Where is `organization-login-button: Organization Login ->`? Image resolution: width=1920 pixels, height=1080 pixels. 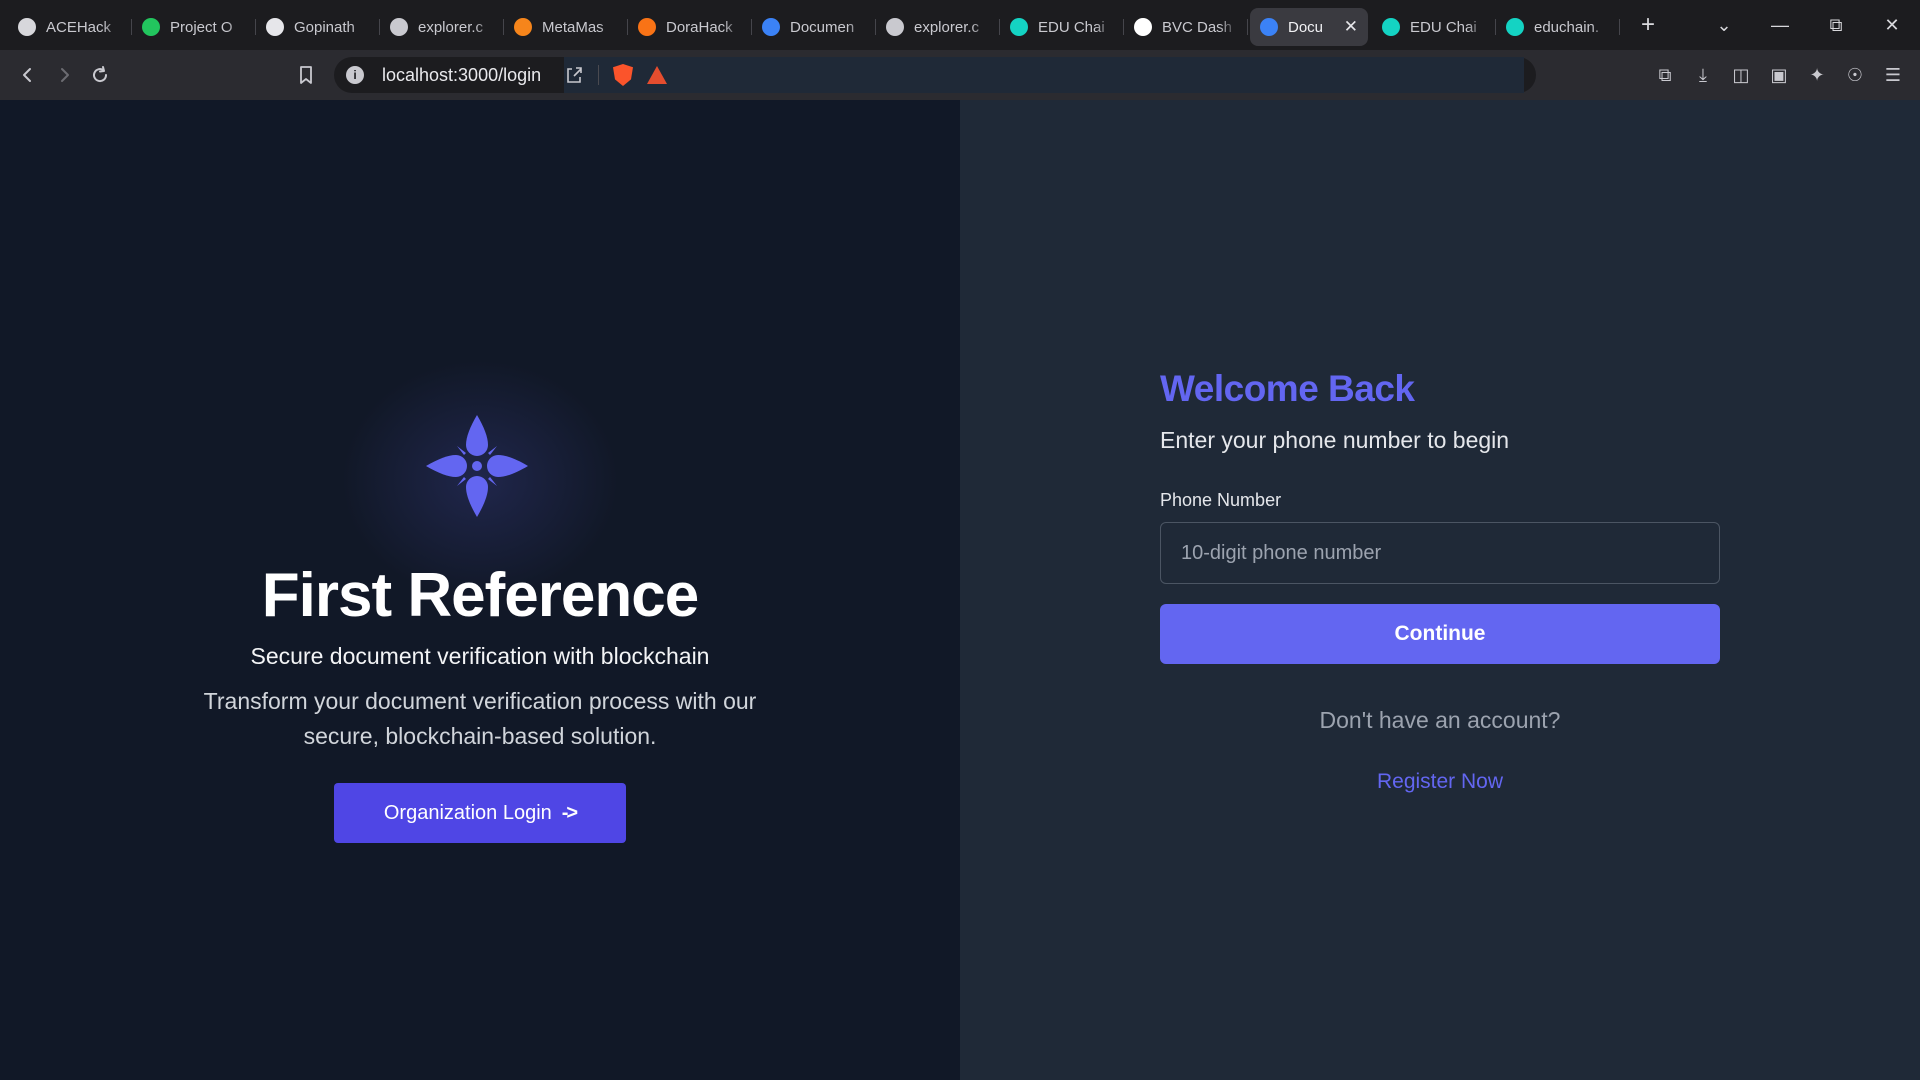 organization-login-button: Organization Login -> is located at coordinates (480, 813).